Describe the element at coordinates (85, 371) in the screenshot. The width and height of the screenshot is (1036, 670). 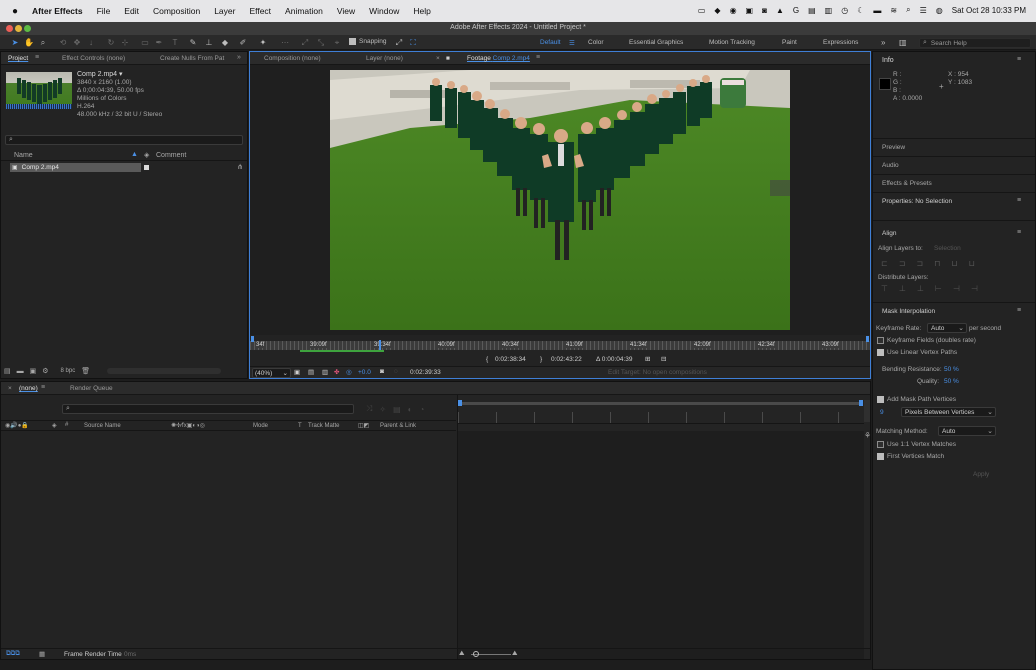
I see `trash-icon: 🗑` at that location.